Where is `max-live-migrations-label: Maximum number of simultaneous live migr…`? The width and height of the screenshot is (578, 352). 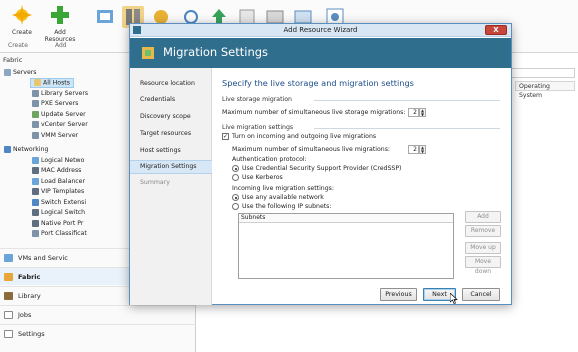
max-live-migrations-label: Maximum number of simultaneous live migr… is located at coordinates (311, 149).